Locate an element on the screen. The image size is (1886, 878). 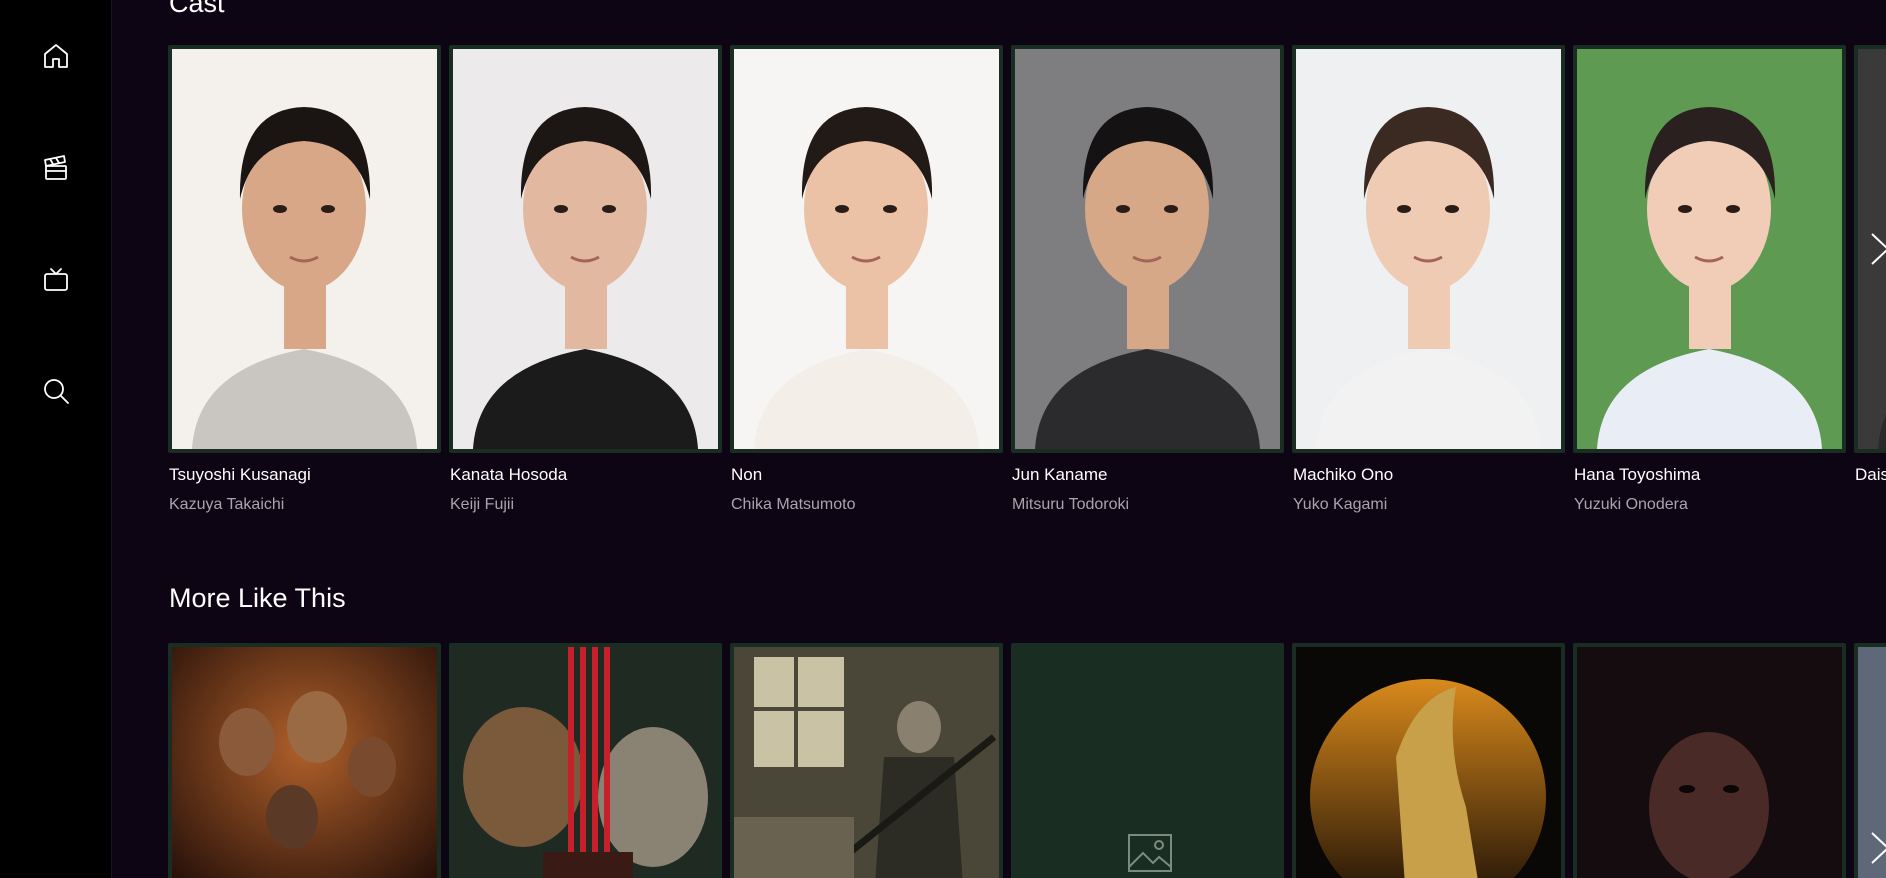
cast-name: Jun Kaname is located at coordinates (1059, 475).